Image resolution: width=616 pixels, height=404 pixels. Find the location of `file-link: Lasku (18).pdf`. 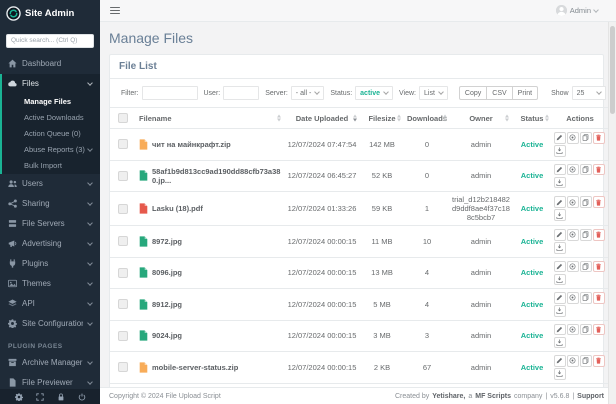

file-link: Lasku (18).pdf is located at coordinates (177, 208).